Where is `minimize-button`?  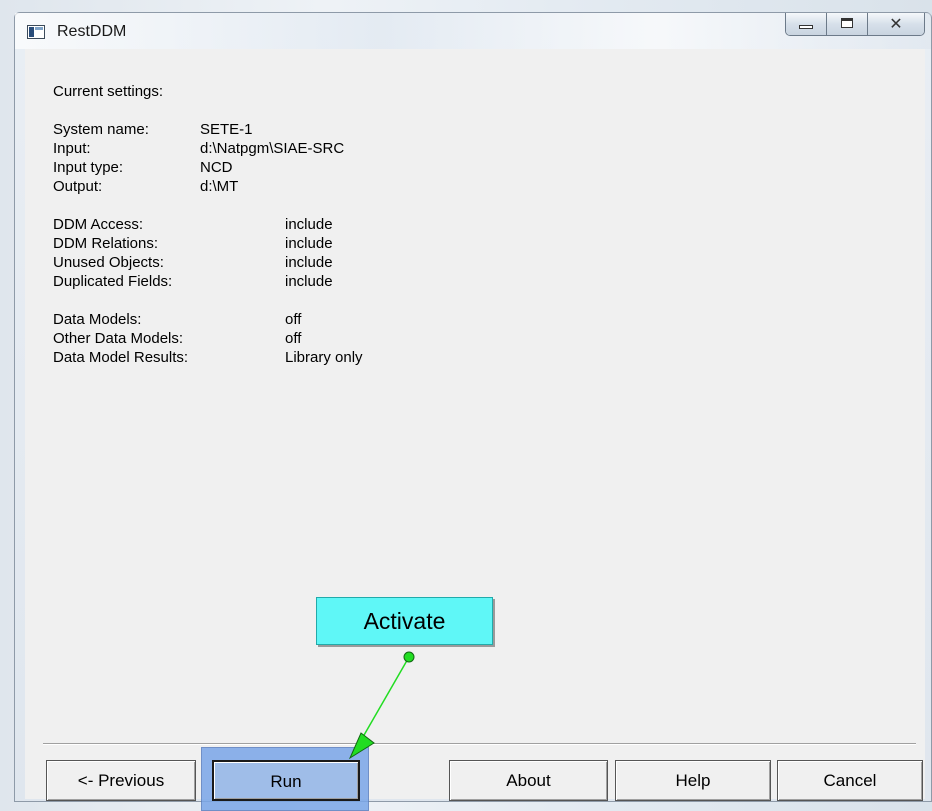
minimize-button is located at coordinates (806, 24).